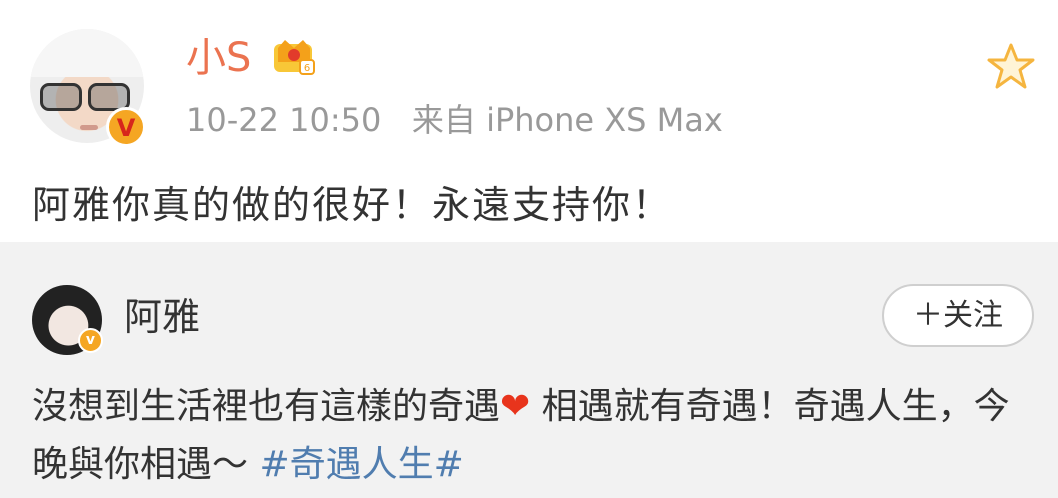 The width and height of the screenshot is (1058, 498). I want to click on star-icon, so click(1011, 66).